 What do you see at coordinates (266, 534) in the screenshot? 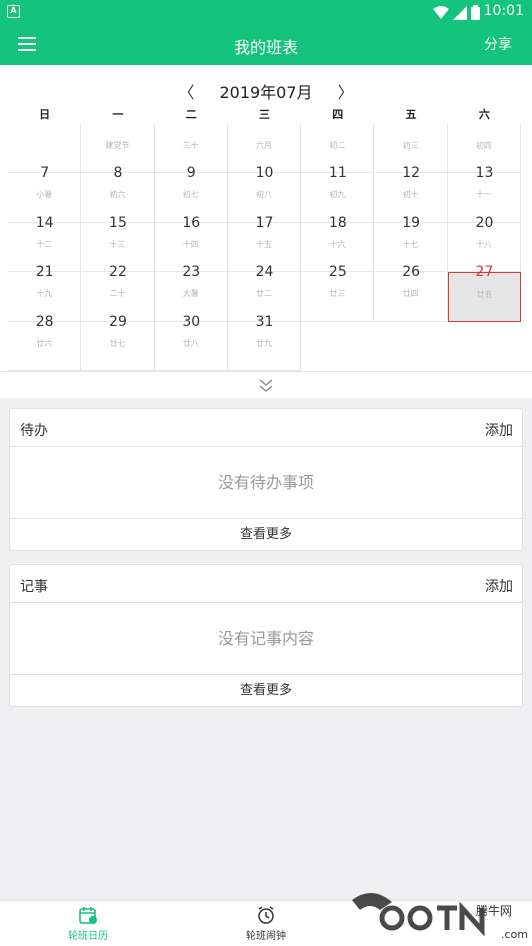
I see `todo-more-button: 查看更多` at bounding box center [266, 534].